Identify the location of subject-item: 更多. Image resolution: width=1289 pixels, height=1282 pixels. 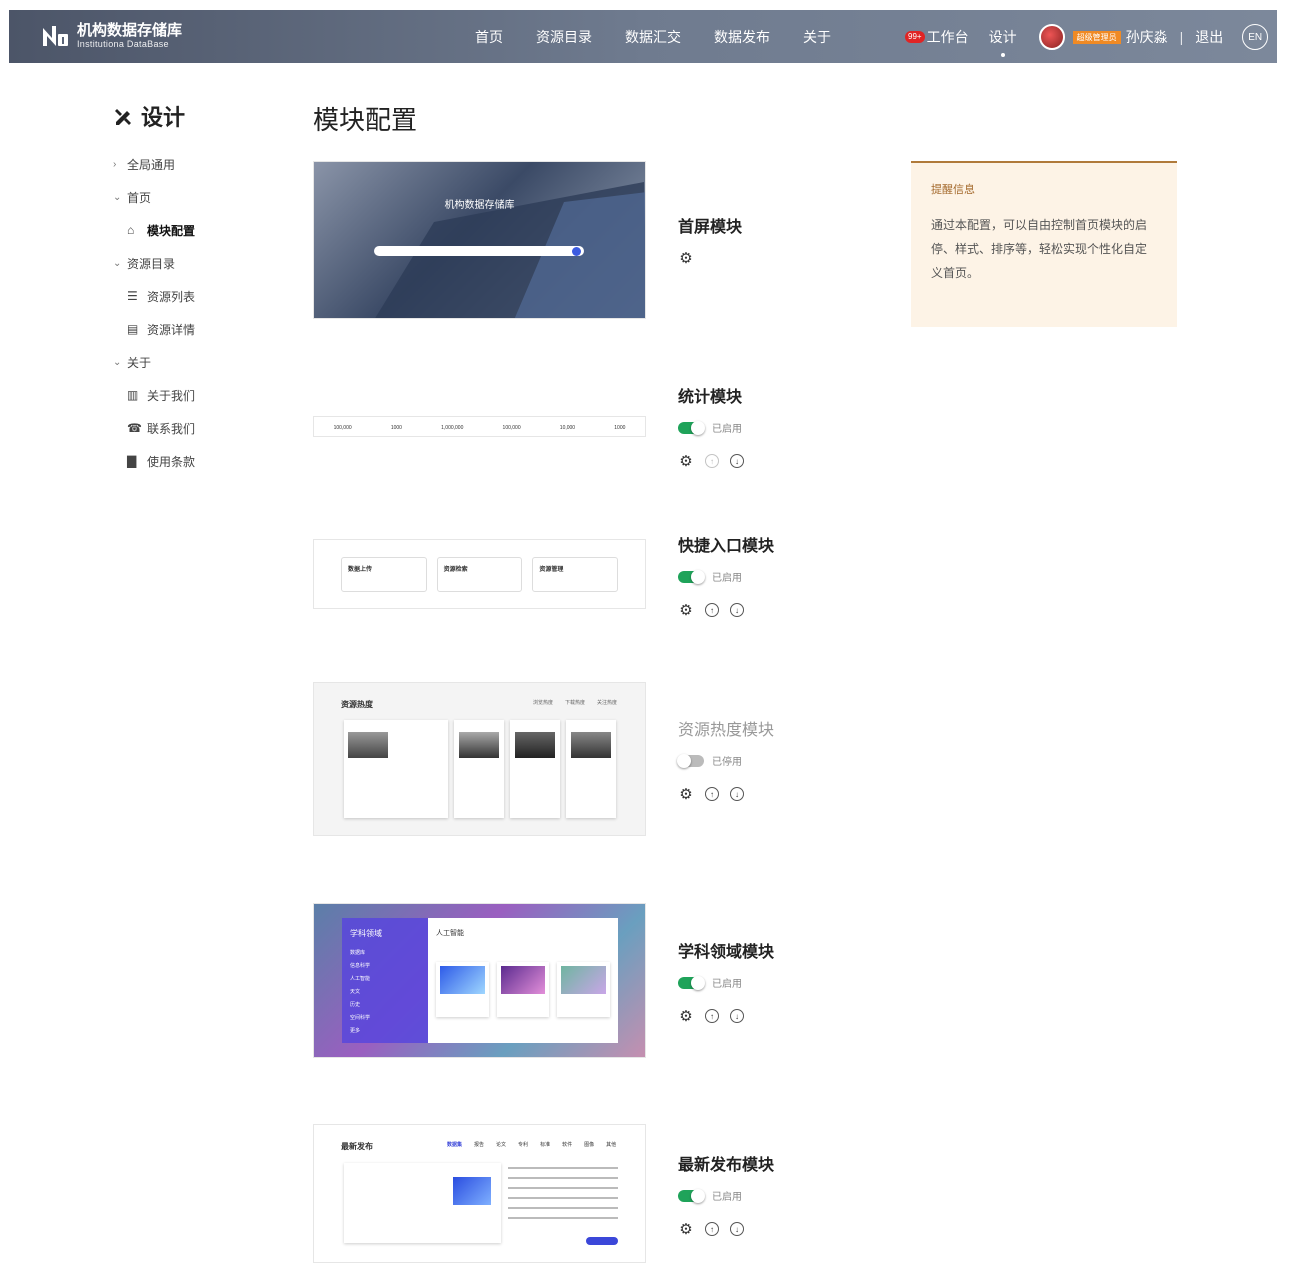
(355, 1031).